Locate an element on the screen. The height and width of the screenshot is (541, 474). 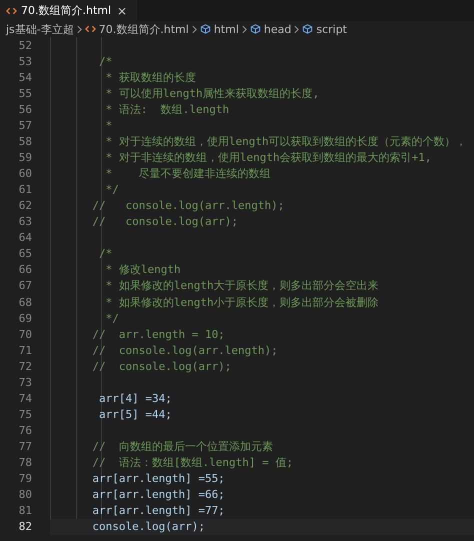
line-number: 55 is located at coordinates (25, 93).